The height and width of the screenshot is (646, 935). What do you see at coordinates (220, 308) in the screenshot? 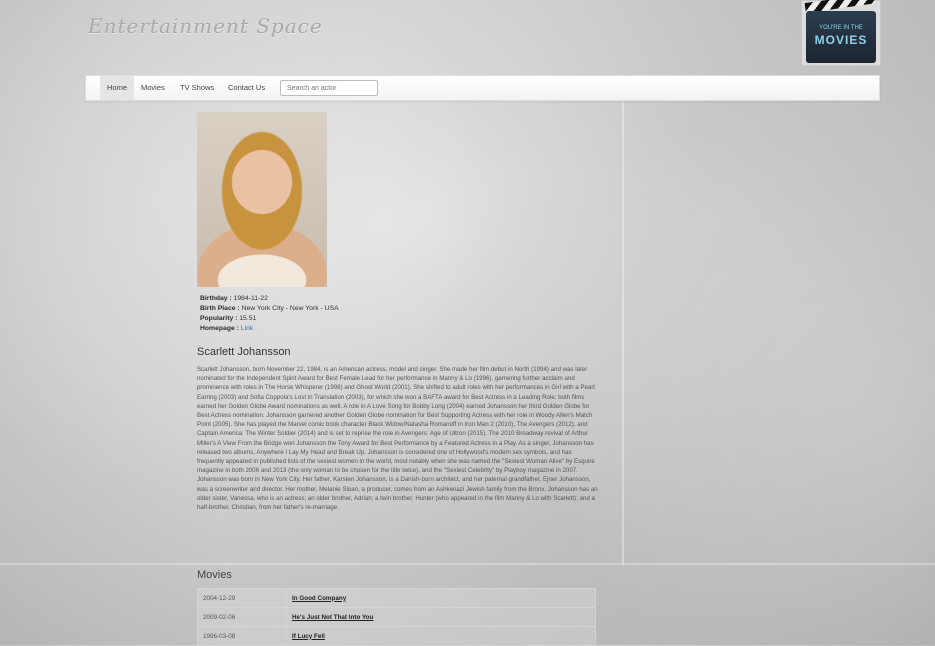
I see `birthplace-label: Birth Place :` at bounding box center [220, 308].